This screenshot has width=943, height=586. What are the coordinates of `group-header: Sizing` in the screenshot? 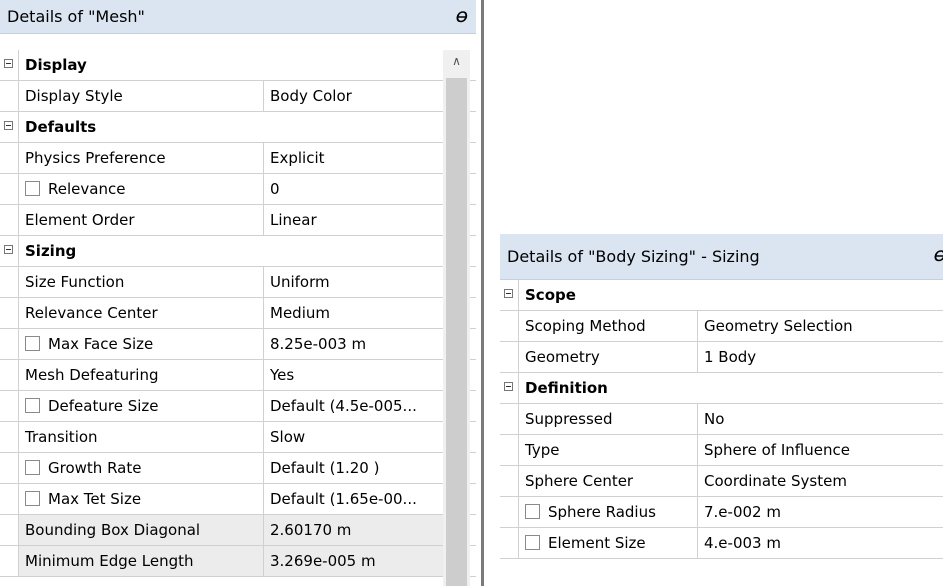 It's located at (238, 251).